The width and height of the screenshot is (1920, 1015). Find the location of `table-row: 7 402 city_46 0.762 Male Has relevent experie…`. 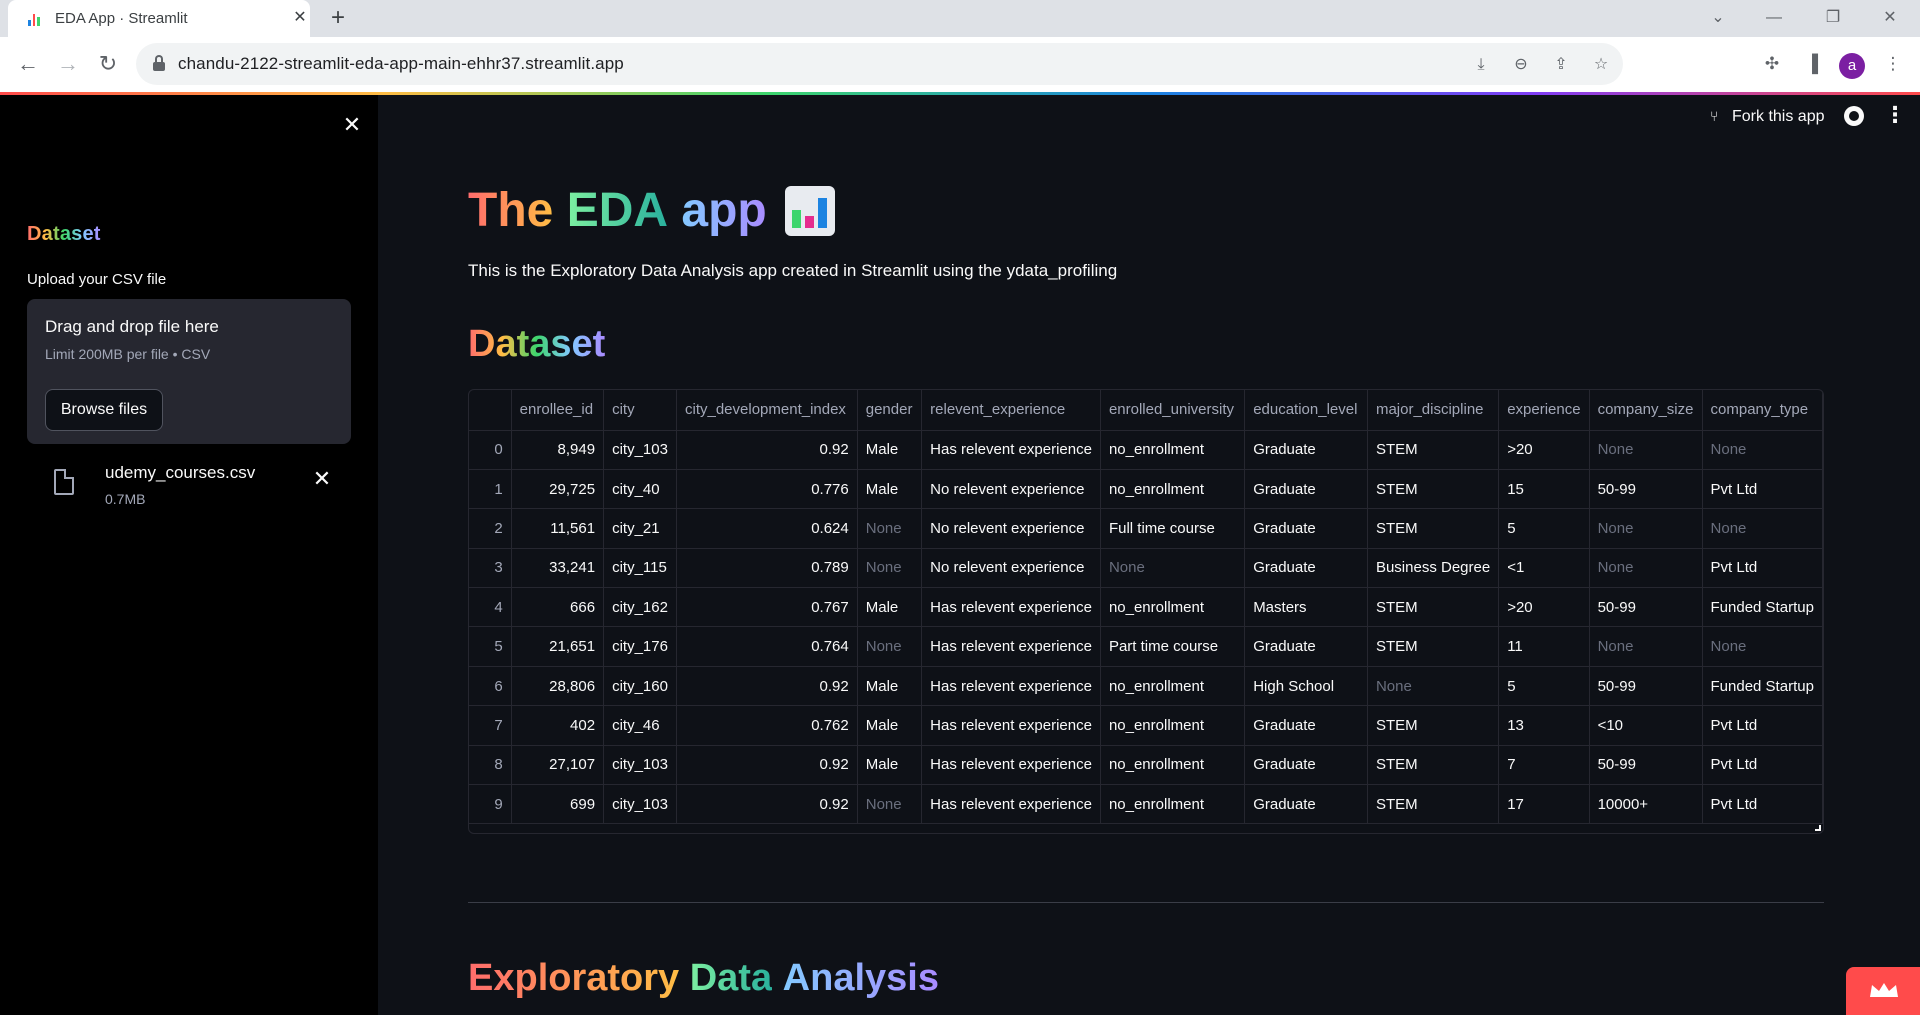

table-row: 7 402 city_46 0.762 Male Has relevent experie… is located at coordinates (1146, 725).